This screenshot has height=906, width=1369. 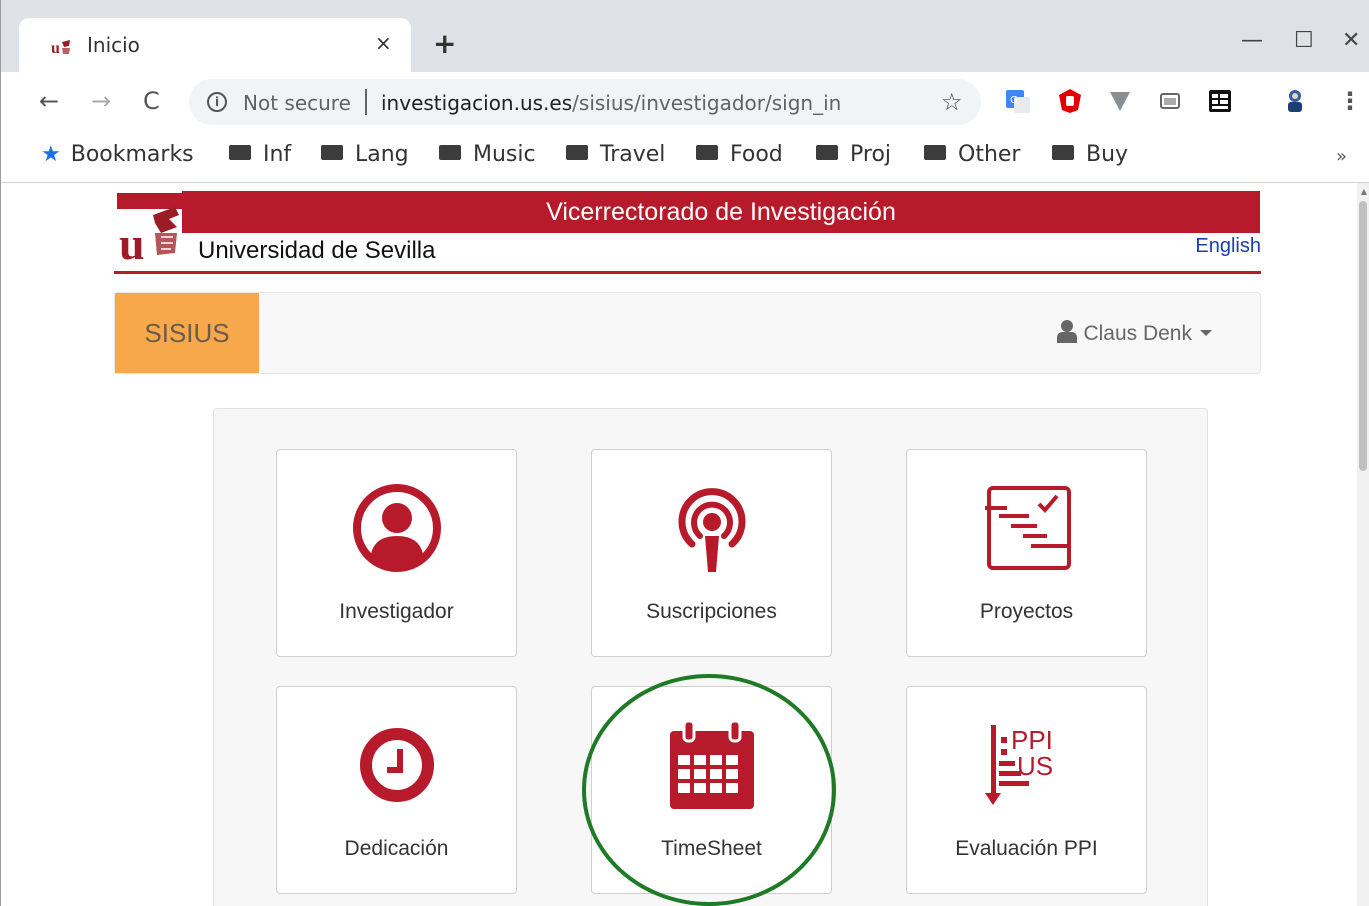 What do you see at coordinates (477, 103) in the screenshot?
I see `url-host: investigacion.us.es` at bounding box center [477, 103].